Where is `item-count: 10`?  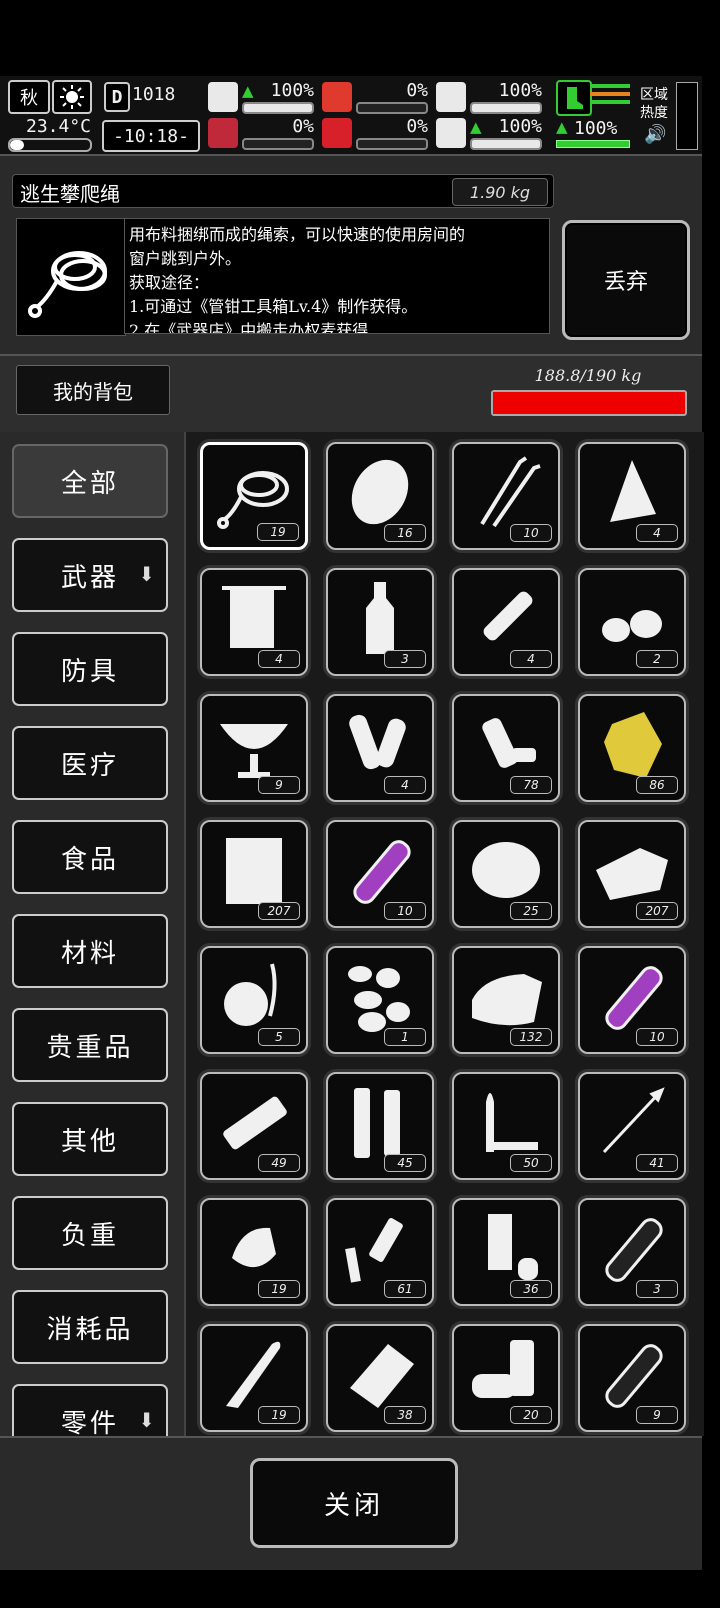 item-count: 10 is located at coordinates (405, 911).